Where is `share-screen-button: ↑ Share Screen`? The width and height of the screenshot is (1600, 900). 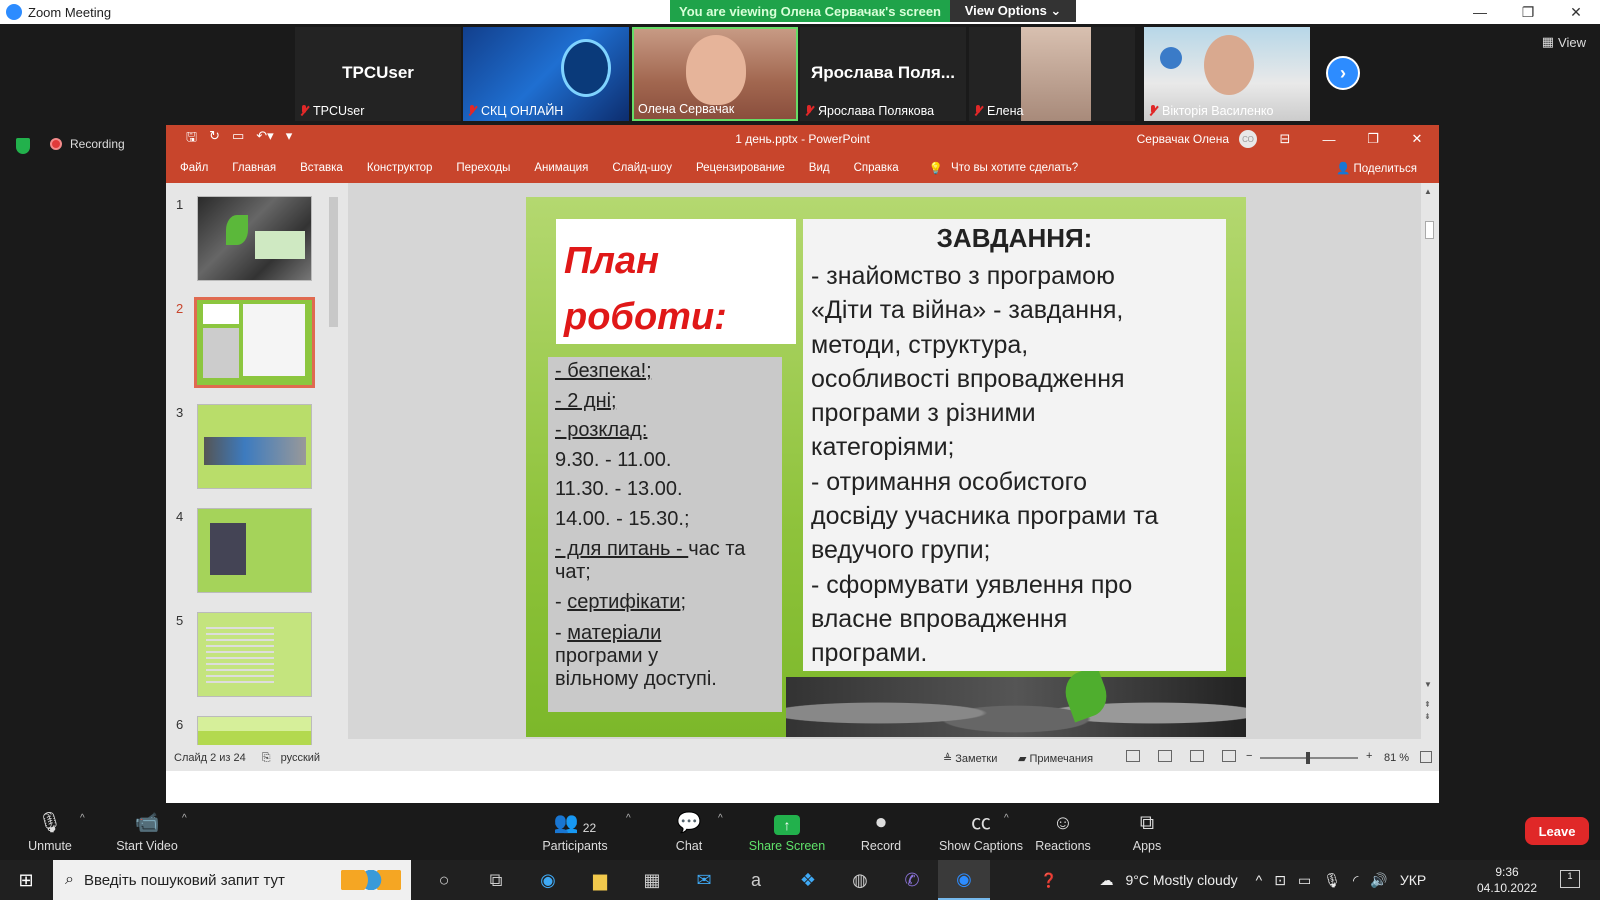
share-screen-button: ↑ Share Screen is located at coordinates (787, 831).